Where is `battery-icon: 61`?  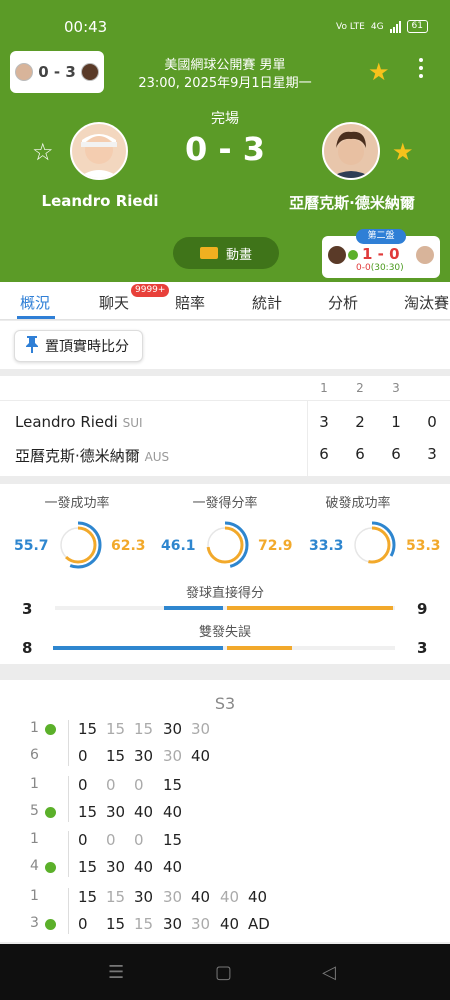
battery-icon: 61 is located at coordinates (417, 26).